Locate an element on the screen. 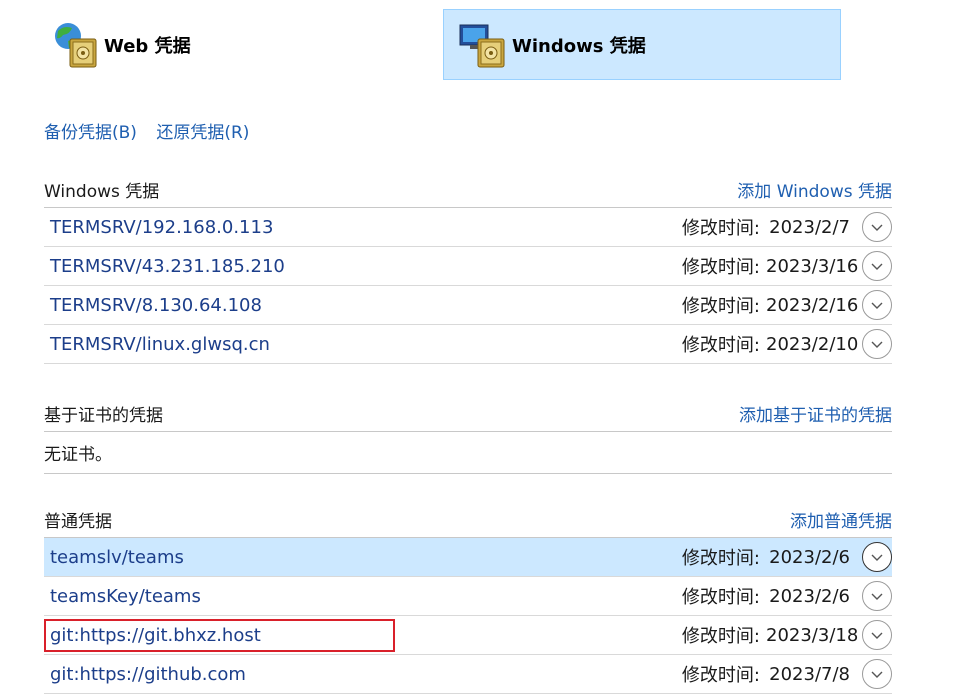 The width and height of the screenshot is (960, 696). tab-windows-credentials: Windows 凭据 is located at coordinates (642, 44).